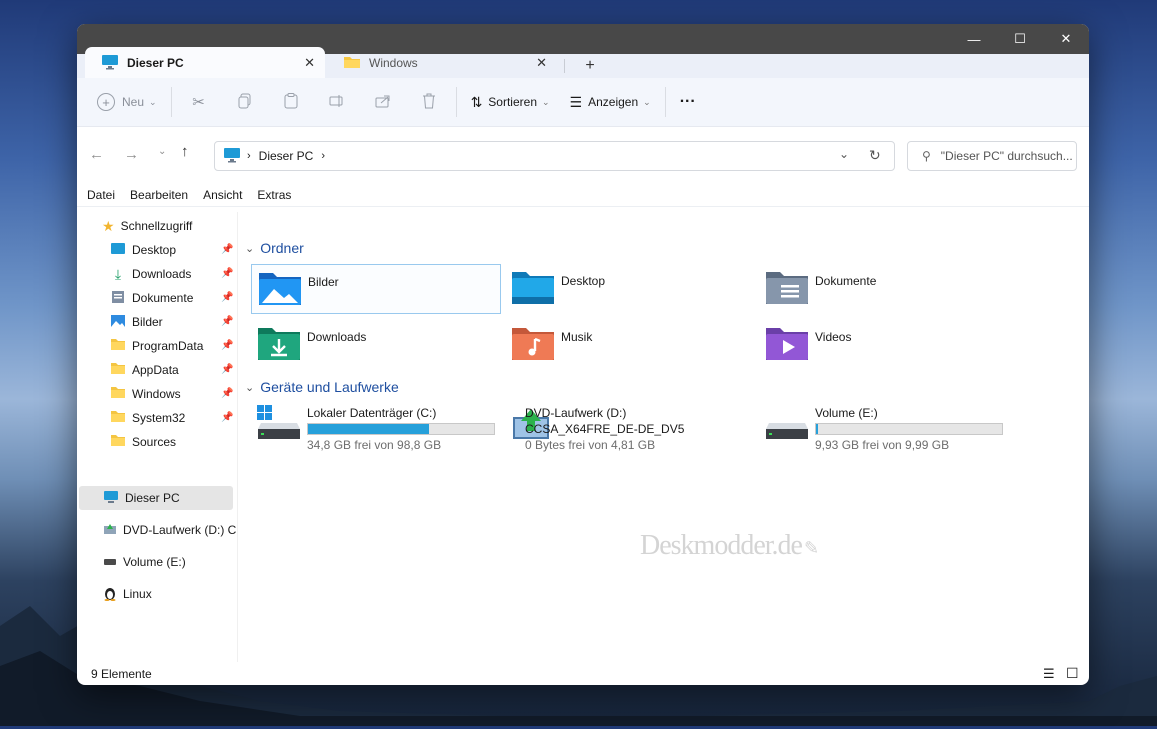 Image resolution: width=1157 pixels, height=729 pixels. Describe the element at coordinates (173, 346) in the screenshot. I see `sidebar-item-programdata: ProgramData 📌` at that location.